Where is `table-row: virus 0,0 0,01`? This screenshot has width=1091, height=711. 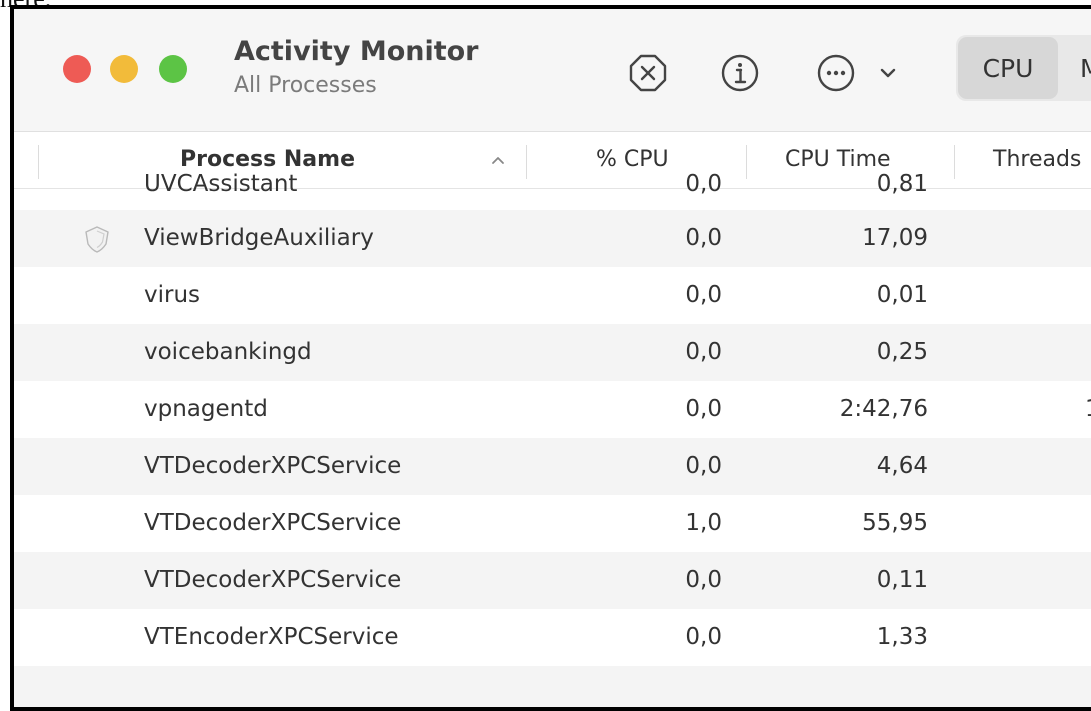 table-row: virus 0,0 0,01 is located at coordinates (552, 295).